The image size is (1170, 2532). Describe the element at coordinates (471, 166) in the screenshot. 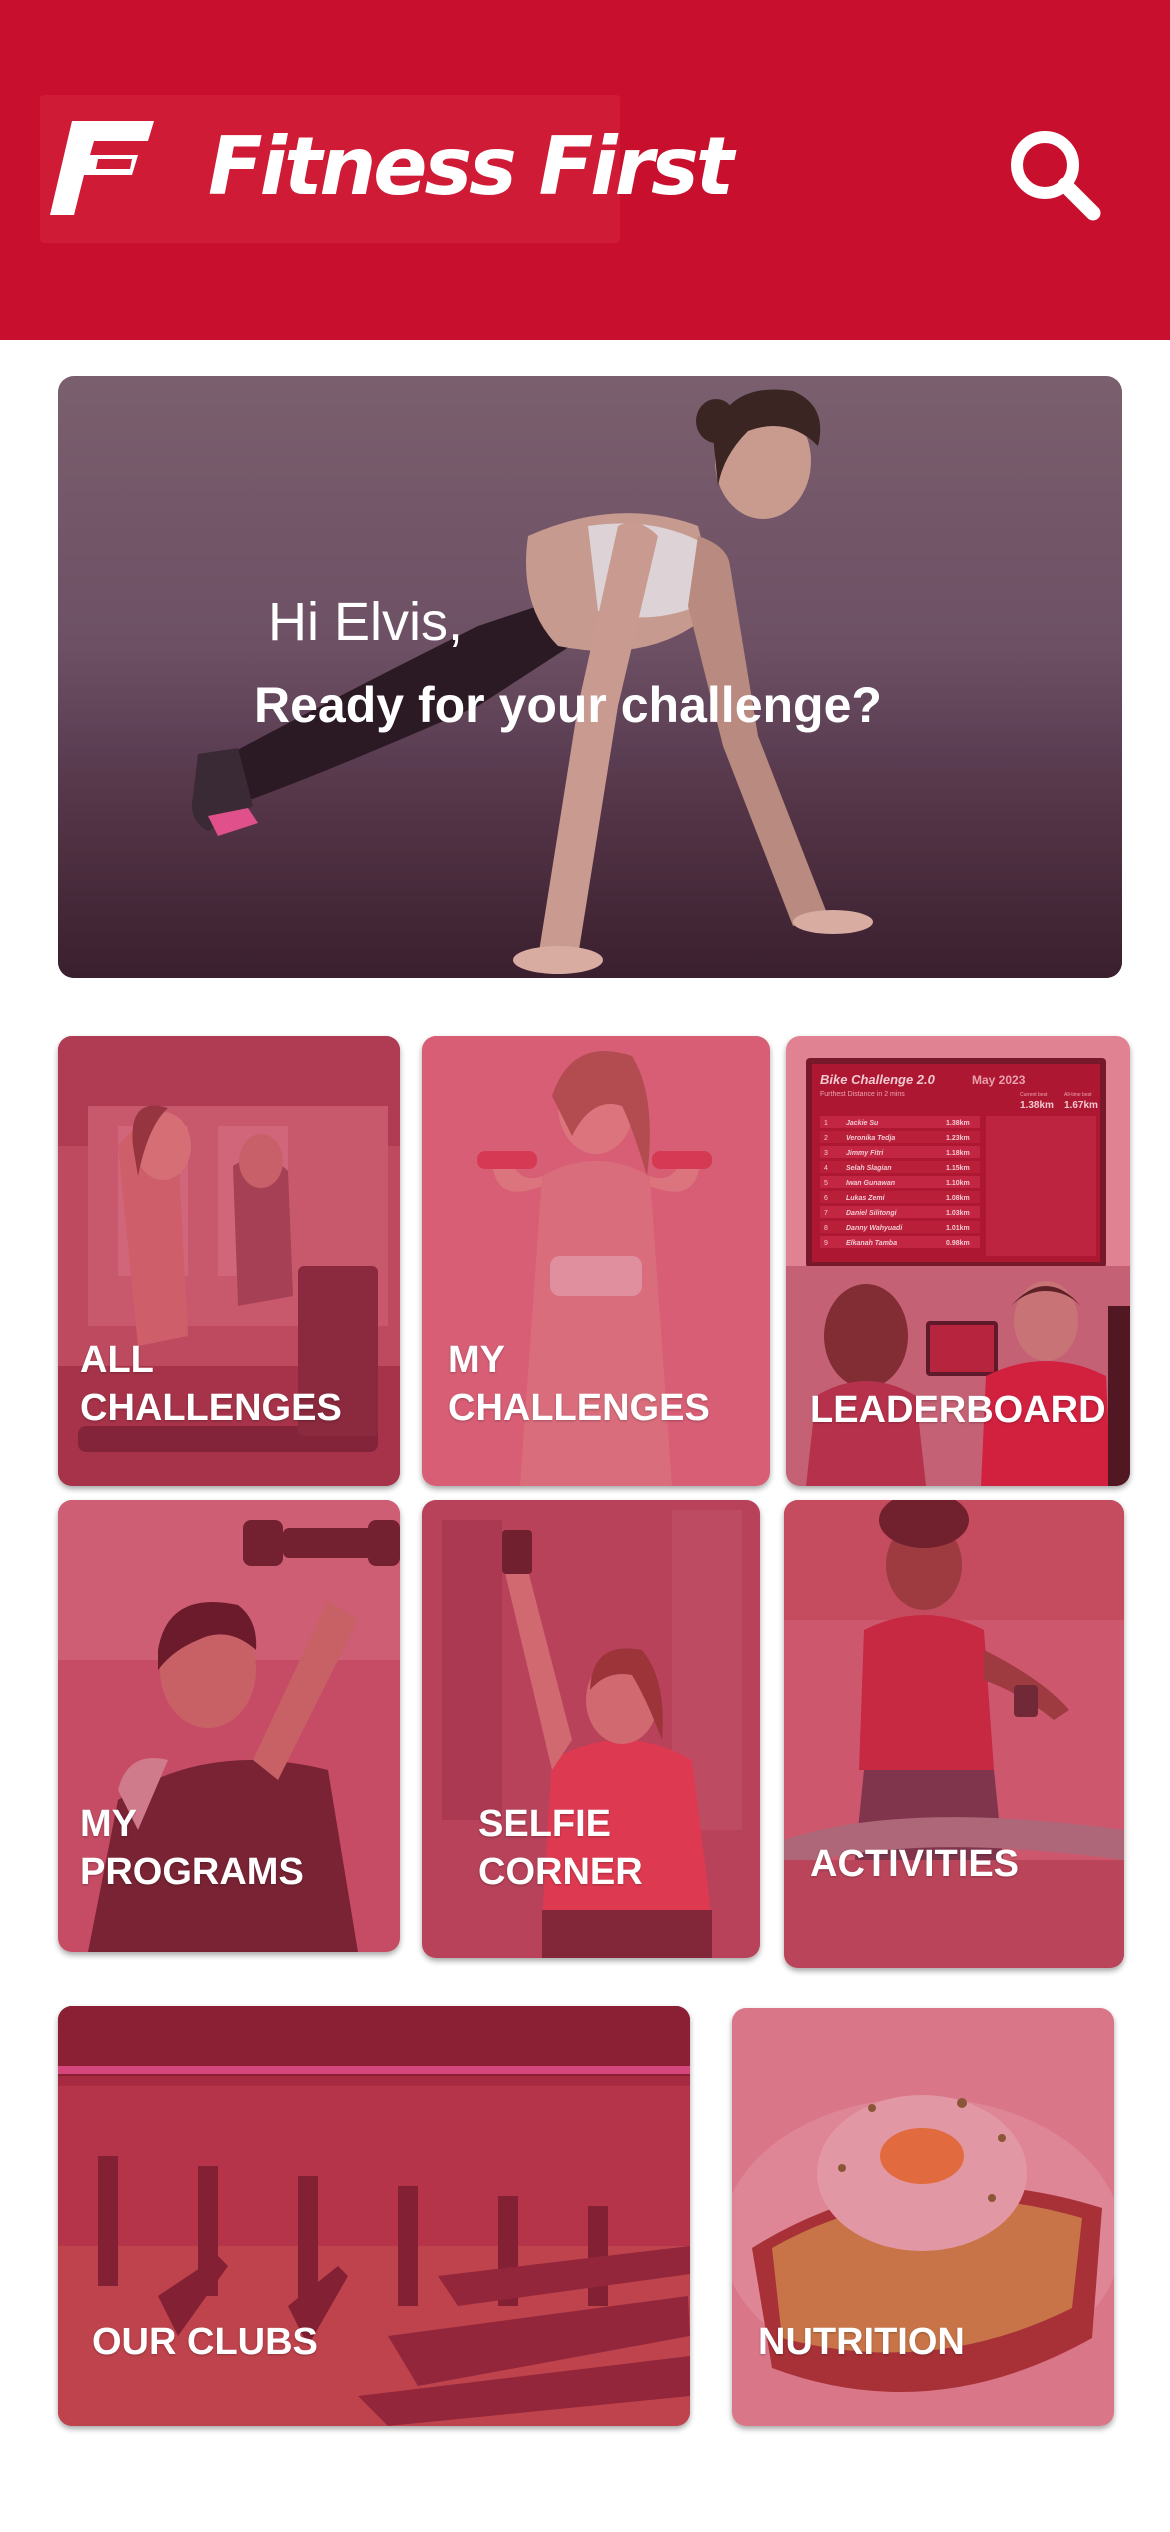

I see `brand-name: Fitness First` at that location.